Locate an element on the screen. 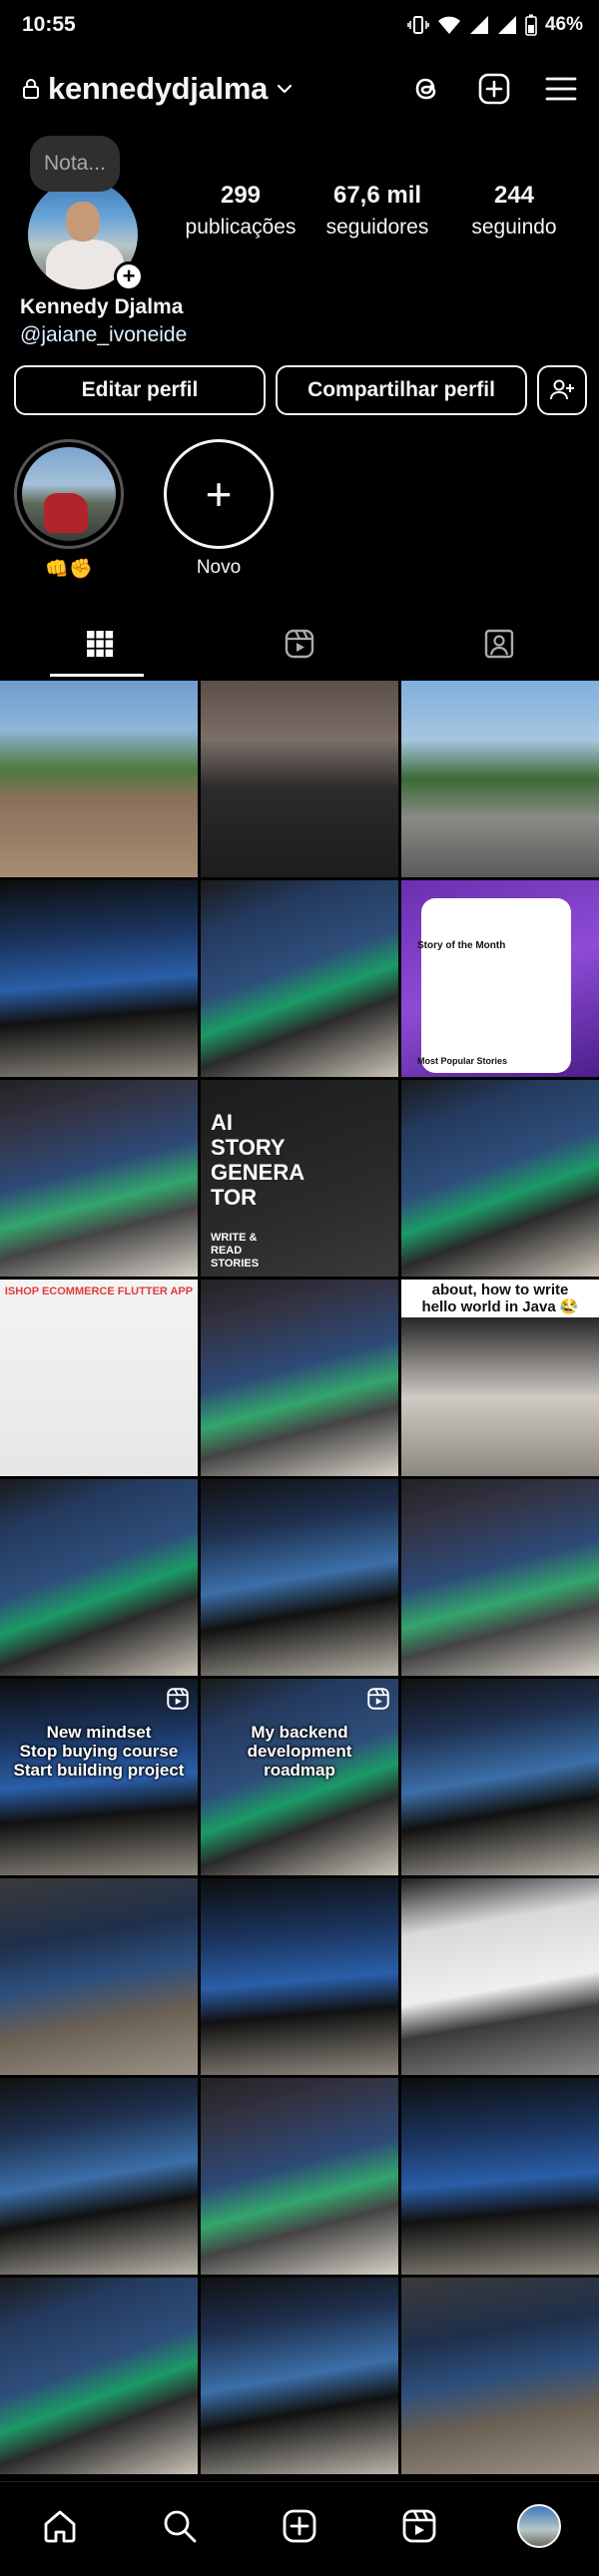  tagged-icon is located at coordinates (499, 644).